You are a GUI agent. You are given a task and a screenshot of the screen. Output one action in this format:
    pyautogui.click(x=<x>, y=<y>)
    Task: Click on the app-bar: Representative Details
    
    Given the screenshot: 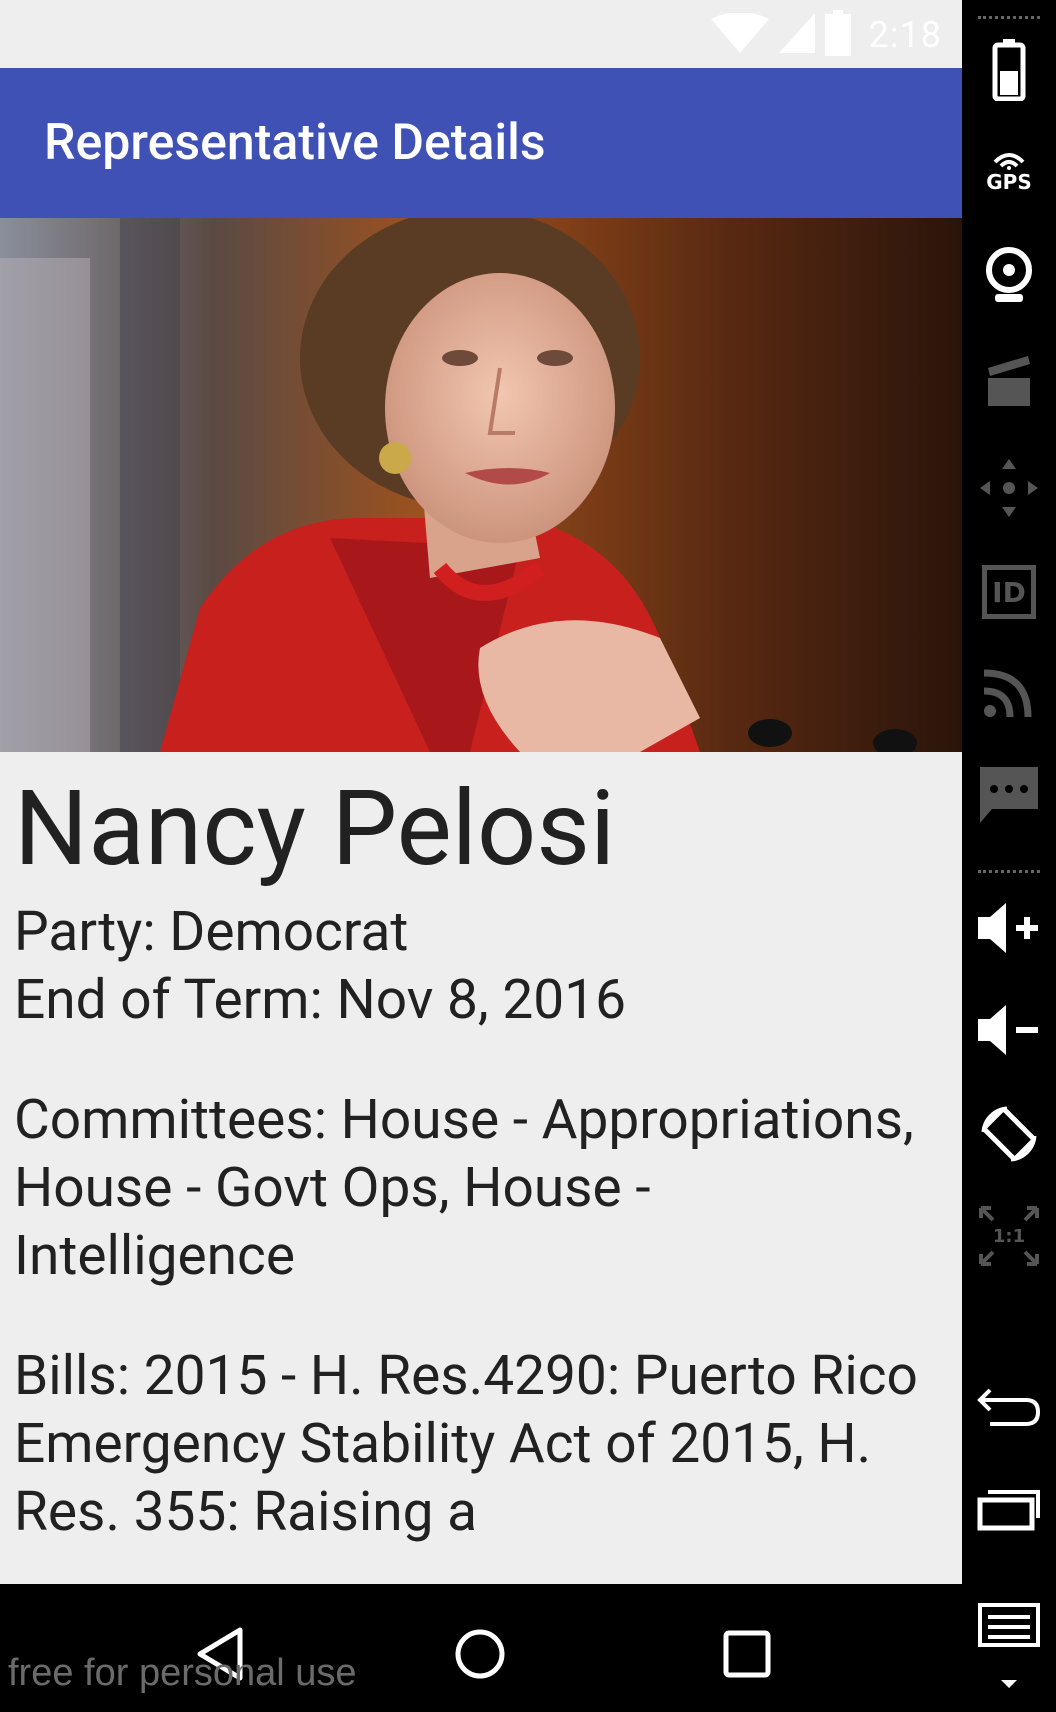 What is the action you would take?
    pyautogui.click(x=481, y=143)
    